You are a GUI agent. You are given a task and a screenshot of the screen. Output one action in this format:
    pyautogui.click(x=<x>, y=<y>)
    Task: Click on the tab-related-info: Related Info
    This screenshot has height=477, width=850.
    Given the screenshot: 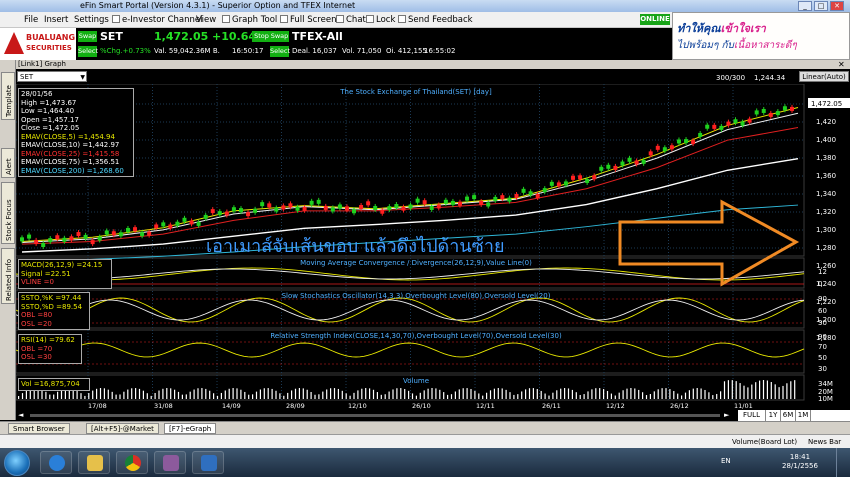 What is the action you would take?
    pyautogui.click(x=8, y=276)
    